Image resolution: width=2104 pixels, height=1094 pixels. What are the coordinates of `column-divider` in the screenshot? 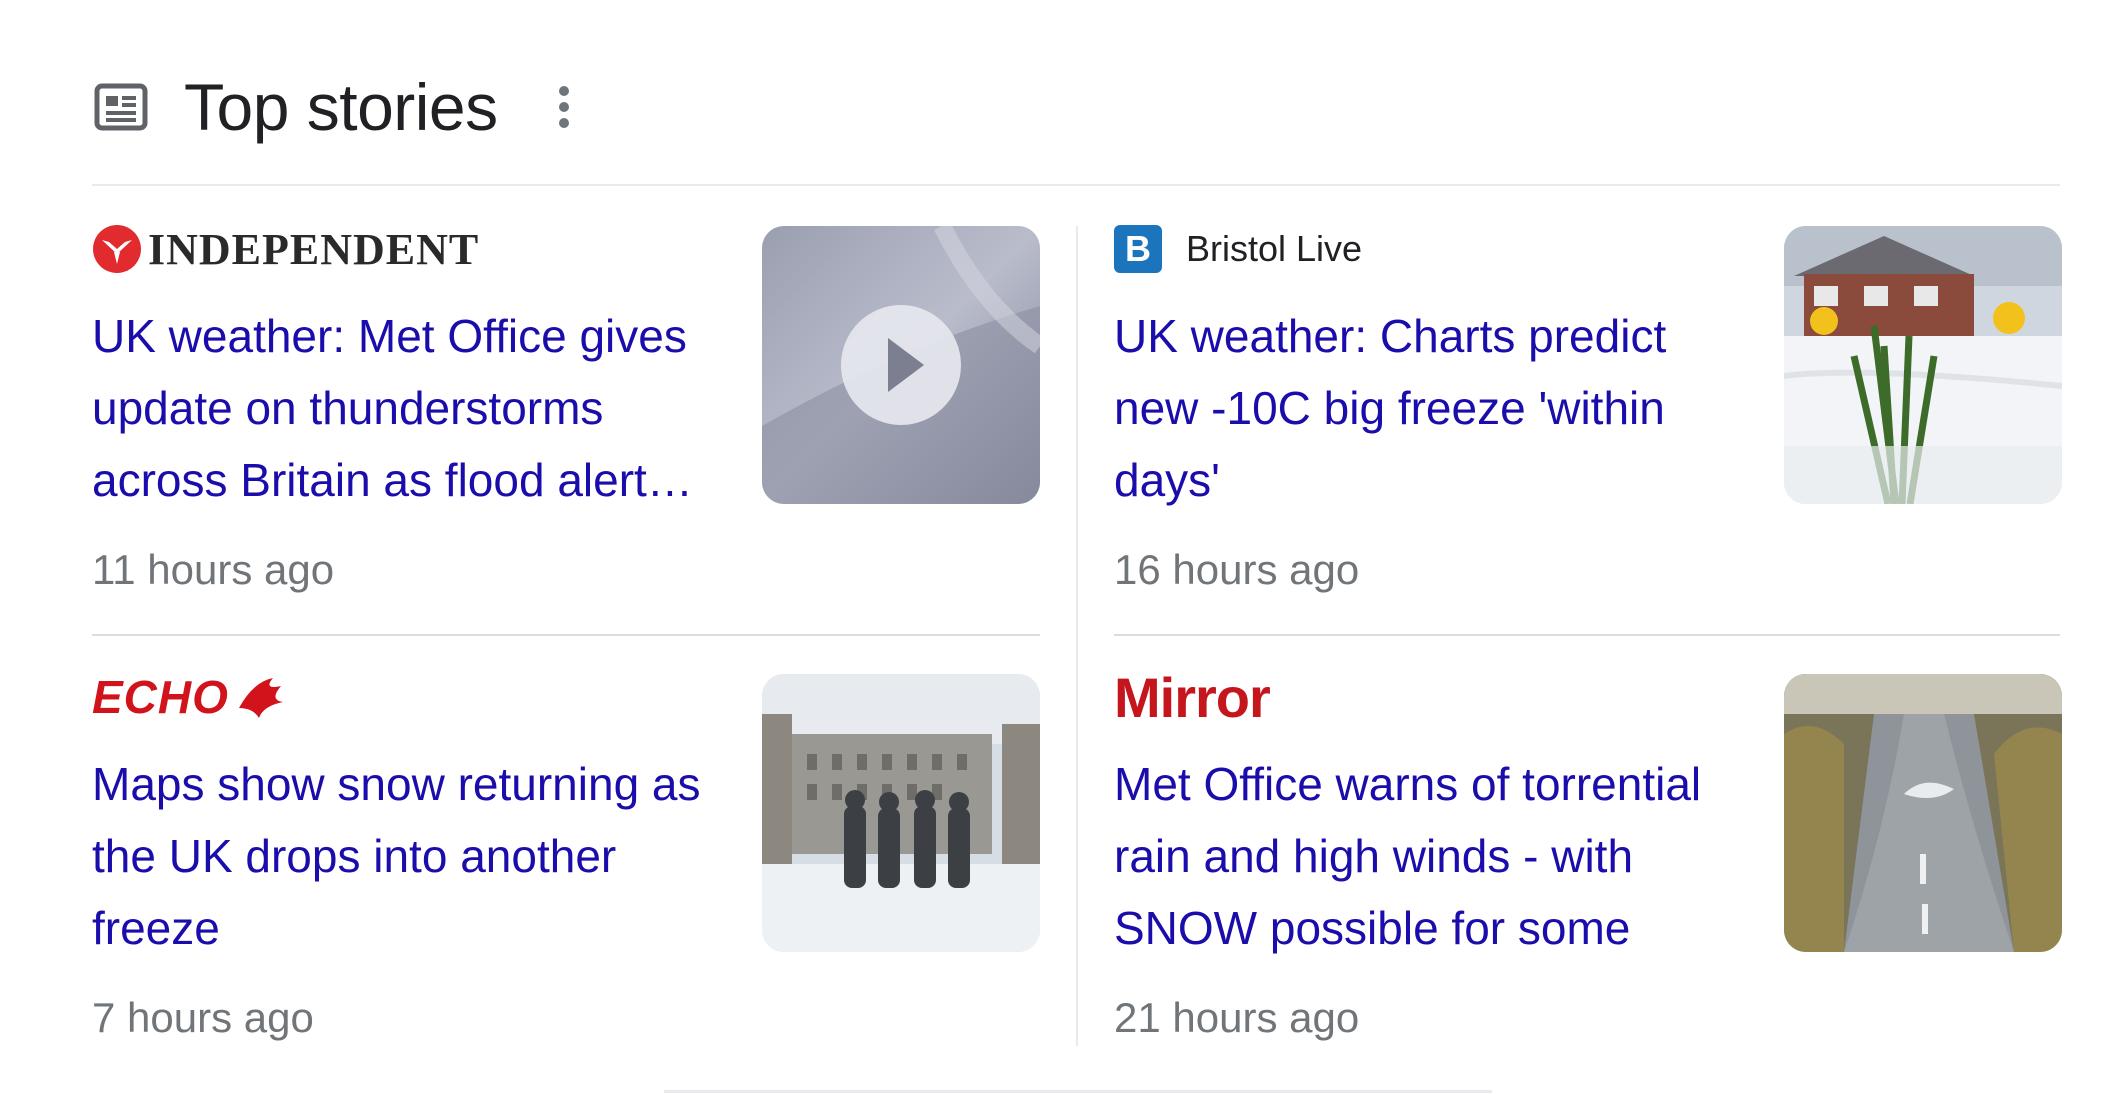 It's located at (1077, 636).